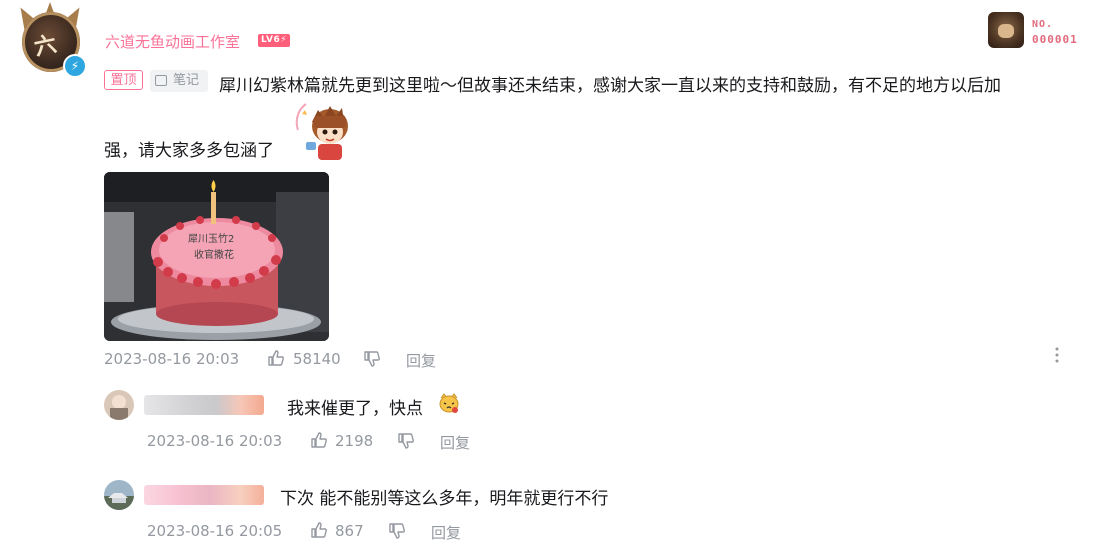 This screenshot has width=1100, height=543. Describe the element at coordinates (123, 80) in the screenshot. I see `pinned-tag: 置顶` at that location.